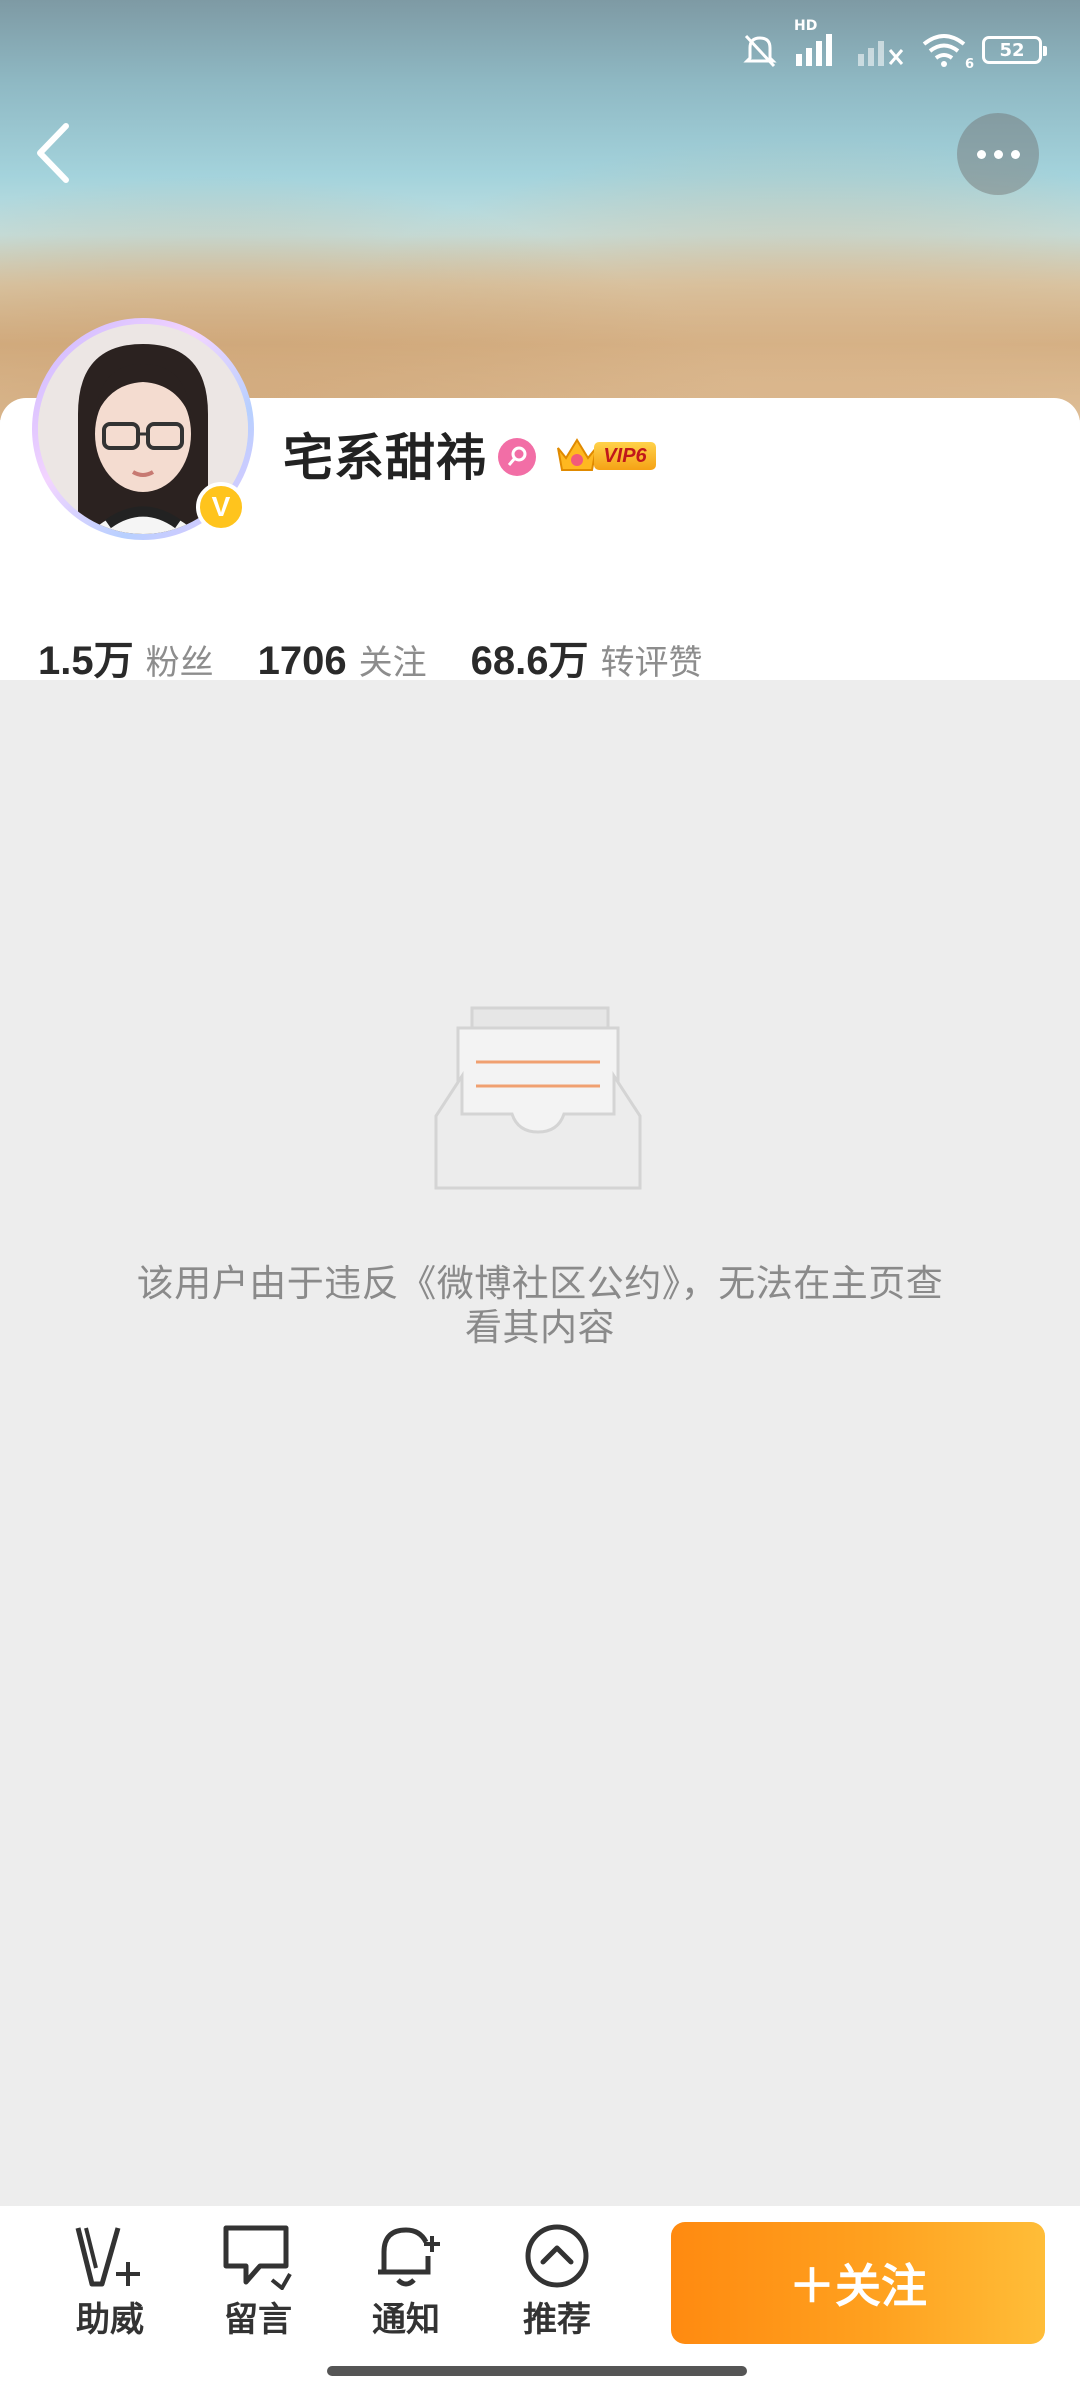 This screenshot has width=1080, height=2400. I want to click on empty-inbox-icon, so click(538, 1098).